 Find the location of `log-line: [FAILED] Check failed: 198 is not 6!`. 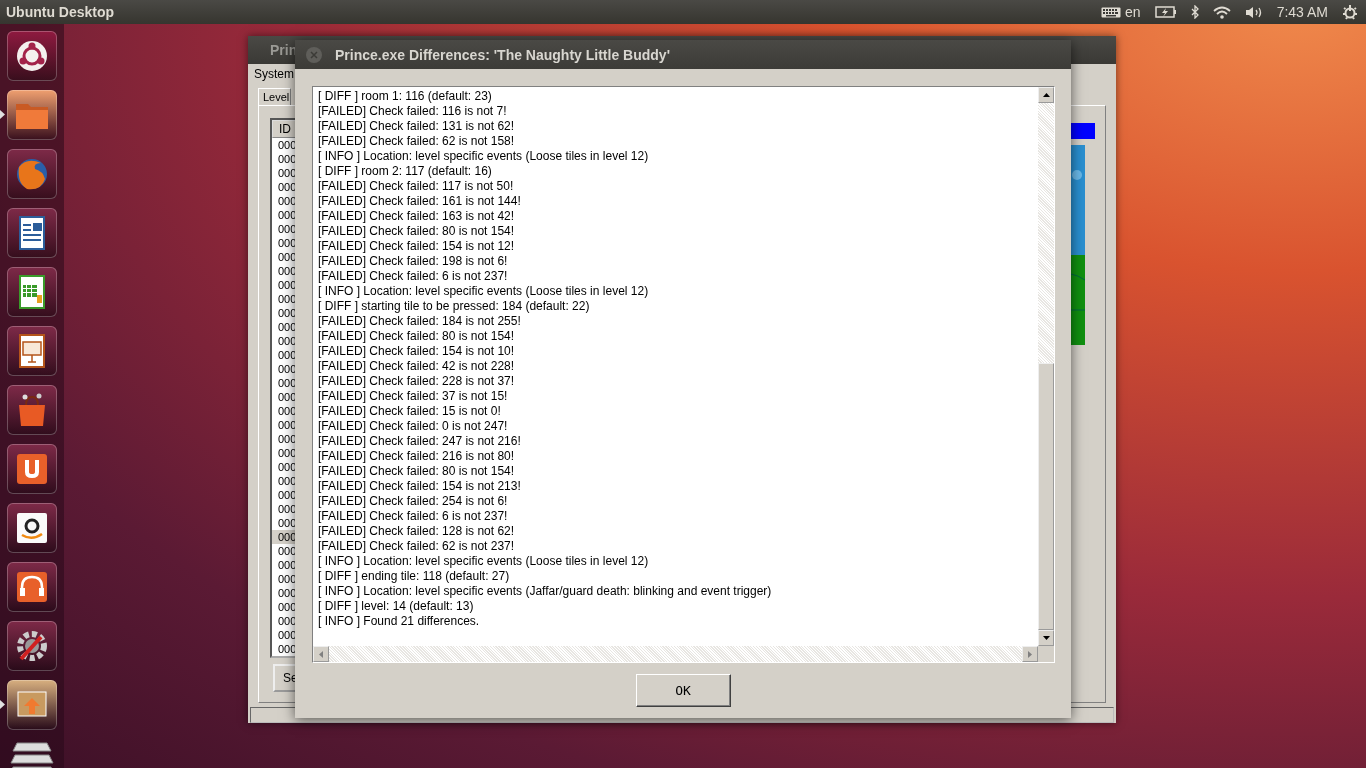

log-line: [FAILED] Check failed: 198 is not 6! is located at coordinates (413, 261).